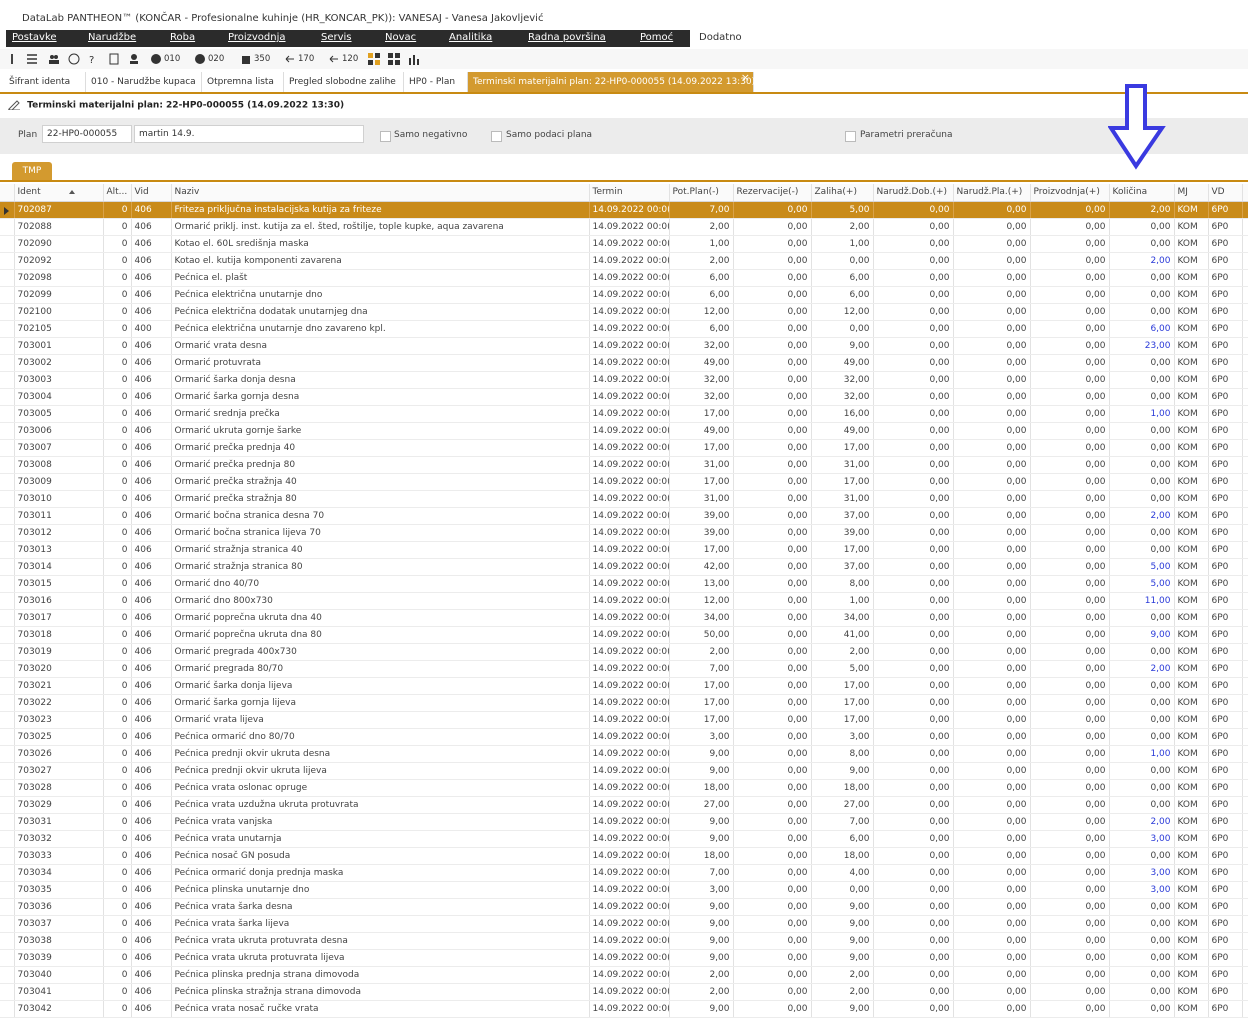  Describe the element at coordinates (336, 37) in the screenshot. I see `menu-servis: Servis` at that location.